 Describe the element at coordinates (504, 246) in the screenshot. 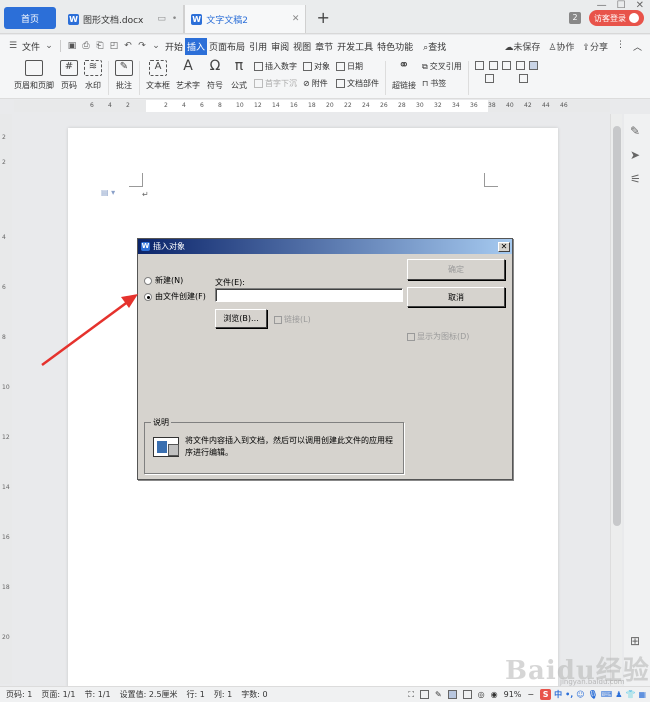

I see `dialog-close-button: ✕` at that location.